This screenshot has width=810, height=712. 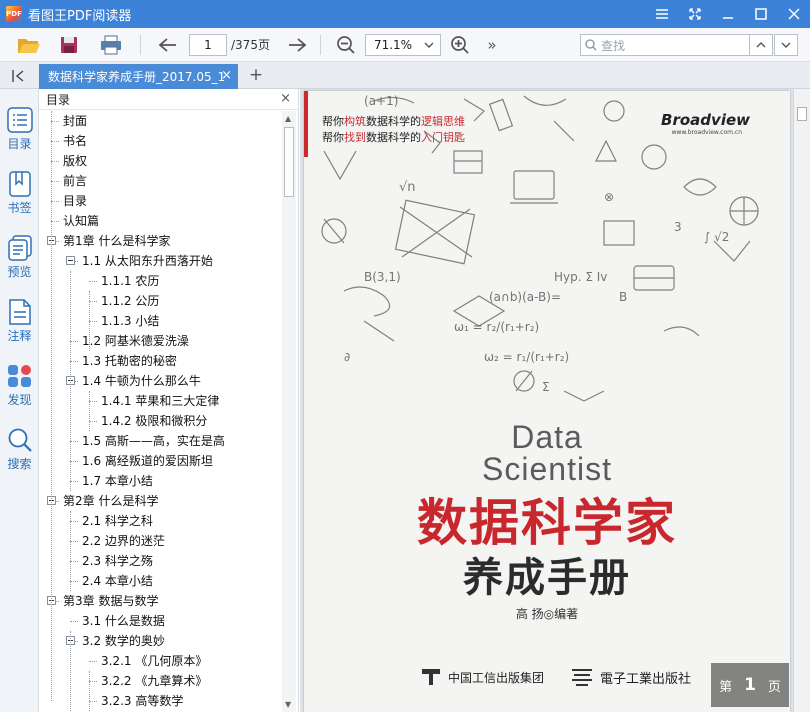 I want to click on toc-item: 1.5 高斯——高，实在是高, so click(x=153, y=441).